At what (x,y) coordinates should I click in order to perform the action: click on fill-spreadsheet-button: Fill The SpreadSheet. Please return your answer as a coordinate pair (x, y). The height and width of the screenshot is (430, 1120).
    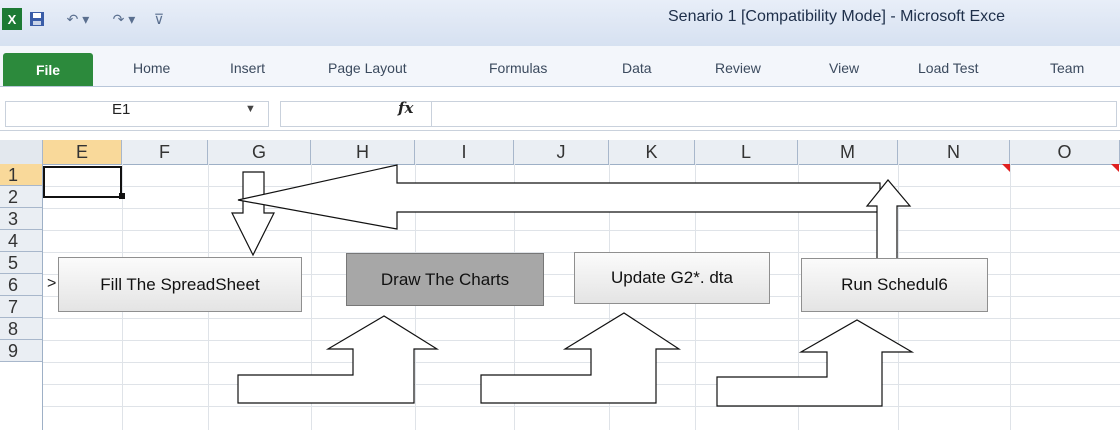
    Looking at the image, I should click on (180, 284).